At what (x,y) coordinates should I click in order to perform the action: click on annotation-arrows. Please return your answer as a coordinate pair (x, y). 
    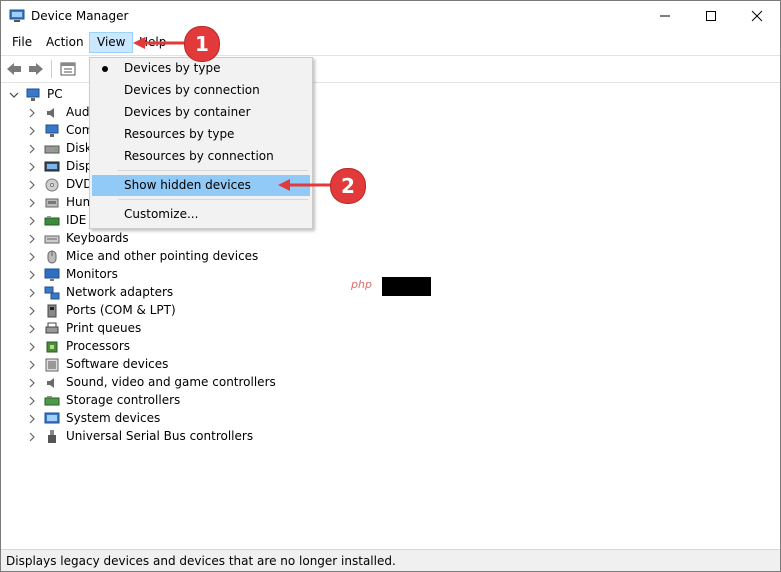
    Looking at the image, I should click on (232, 114).